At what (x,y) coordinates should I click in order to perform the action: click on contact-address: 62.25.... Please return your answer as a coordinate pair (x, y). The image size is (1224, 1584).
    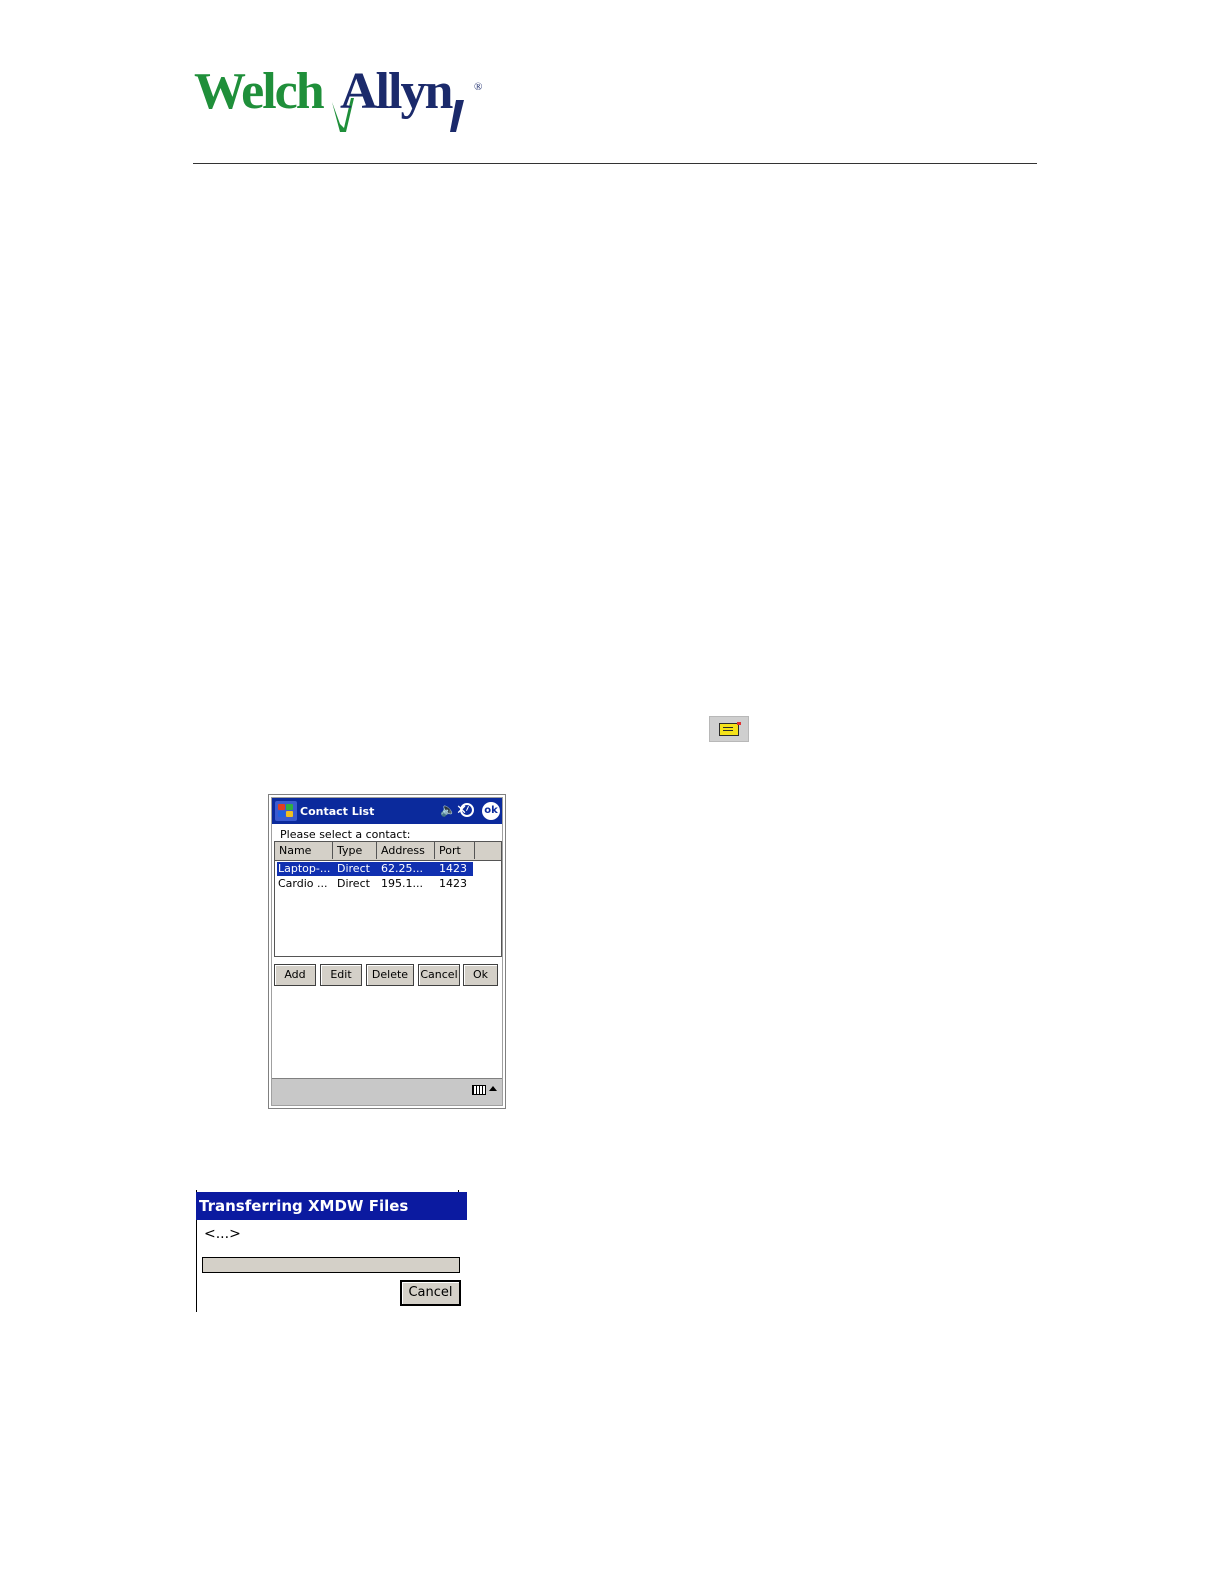
    Looking at the image, I should click on (402, 868).